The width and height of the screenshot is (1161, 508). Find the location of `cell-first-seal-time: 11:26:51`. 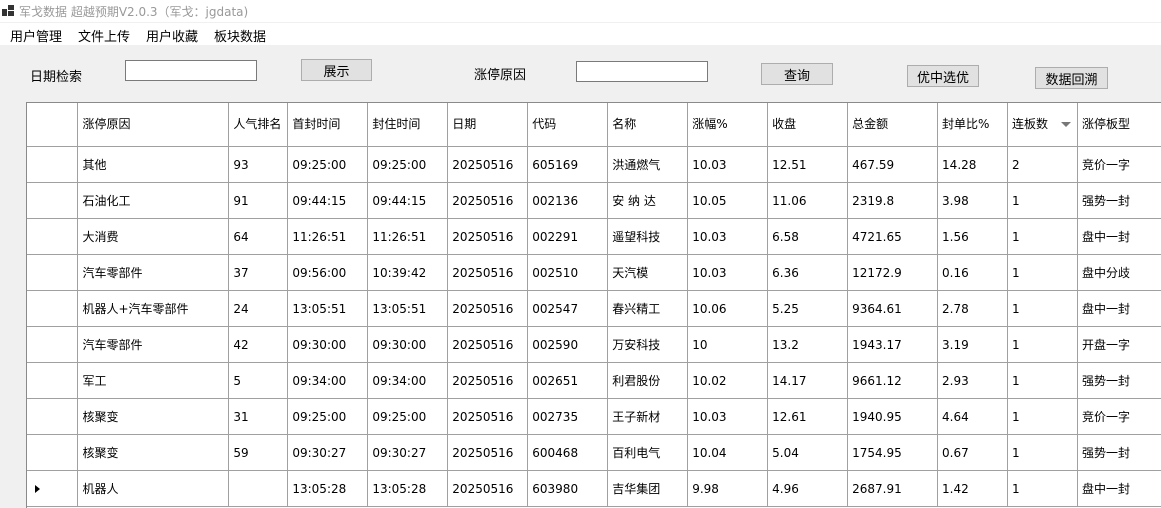

cell-first-seal-time: 11:26:51 is located at coordinates (328, 236).